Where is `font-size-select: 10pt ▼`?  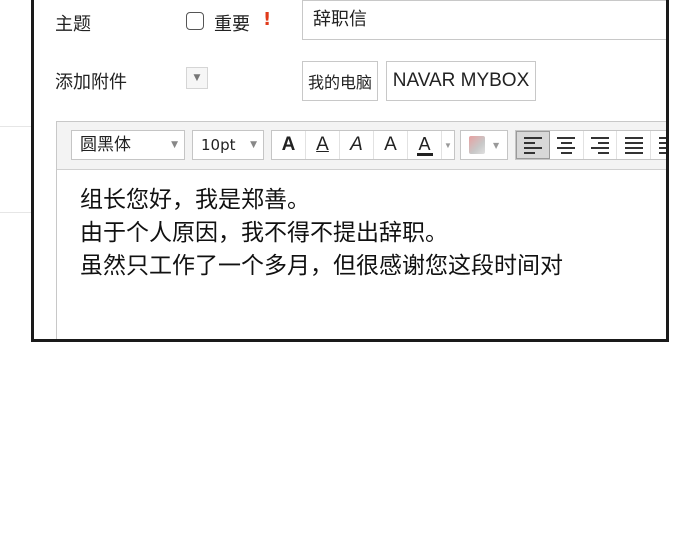
font-size-select: 10pt ▼ is located at coordinates (228, 145).